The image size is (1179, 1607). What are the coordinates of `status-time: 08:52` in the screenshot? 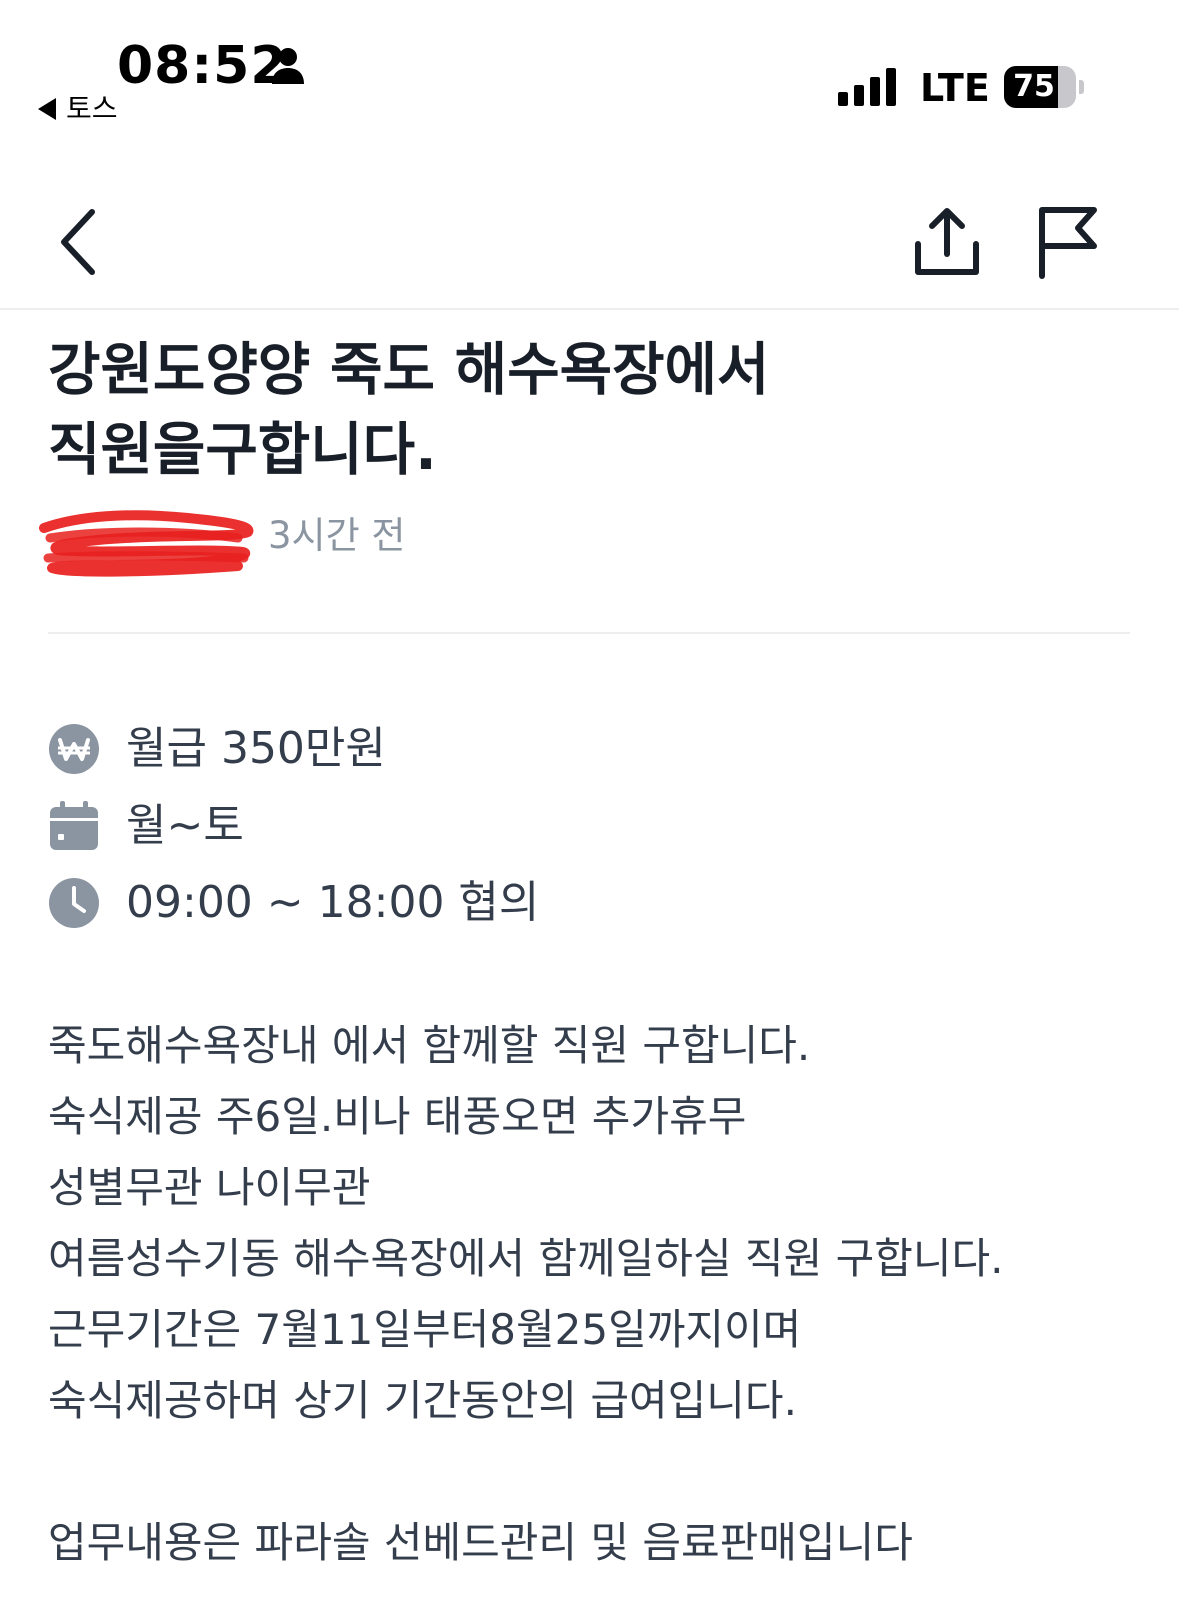 It's located at (202, 66).